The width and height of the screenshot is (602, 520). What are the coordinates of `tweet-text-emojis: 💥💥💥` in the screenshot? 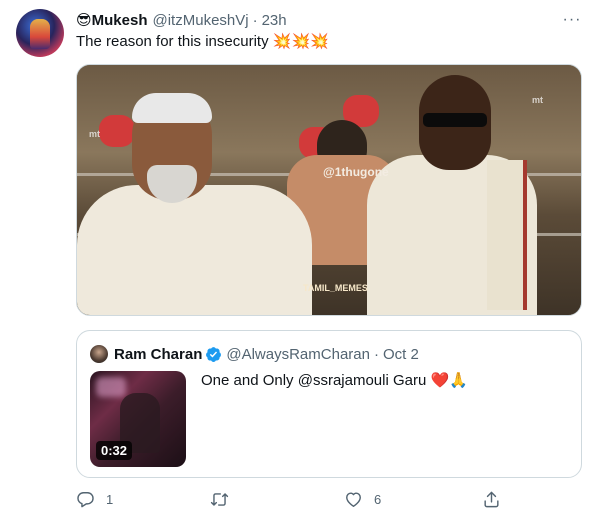 It's located at (300, 41).